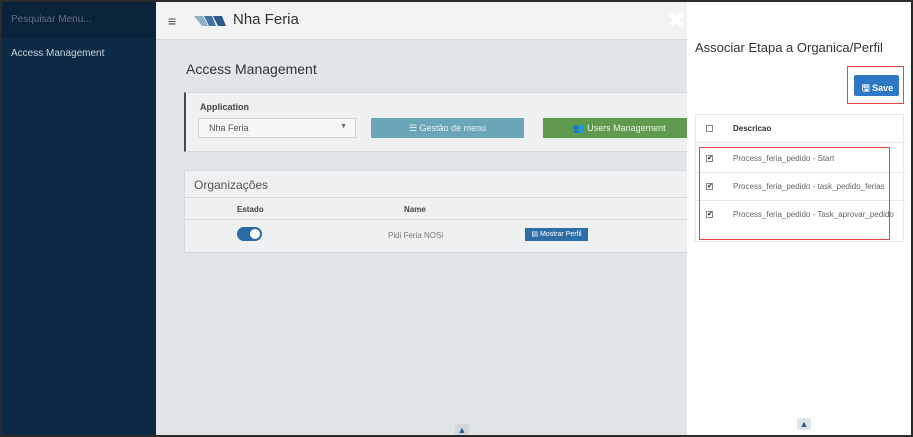 The height and width of the screenshot is (437, 913). What do you see at coordinates (800, 129) in the screenshot?
I see `table-header-row: Descricao` at bounding box center [800, 129].